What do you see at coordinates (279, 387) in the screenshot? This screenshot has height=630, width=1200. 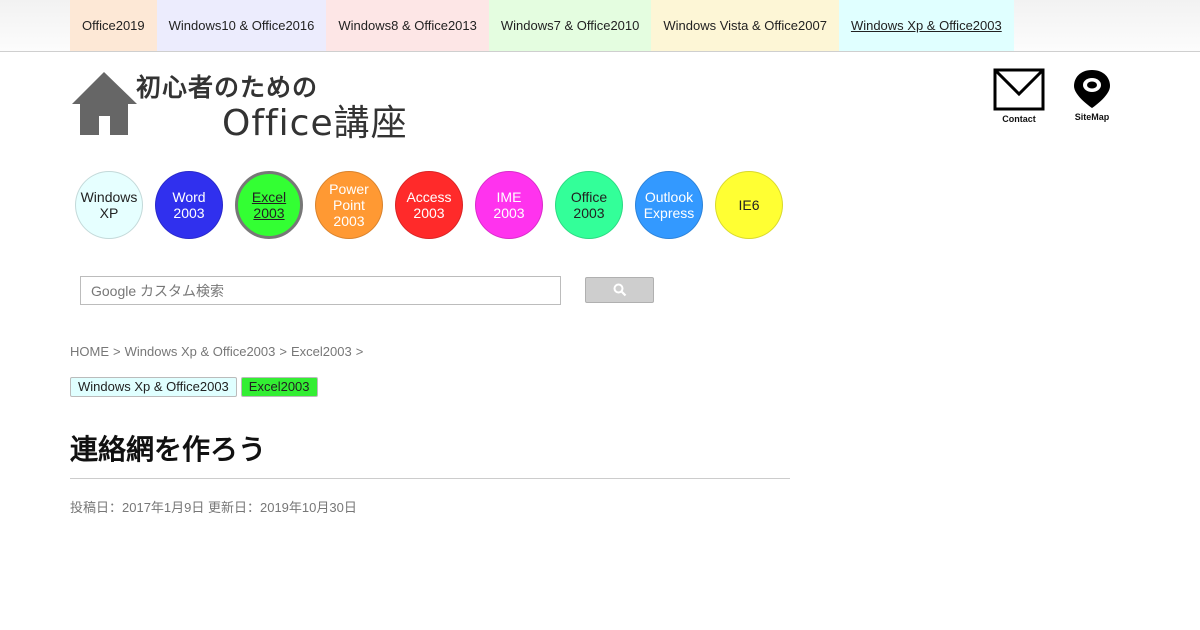 I see `category-tag: Excel2003` at bounding box center [279, 387].